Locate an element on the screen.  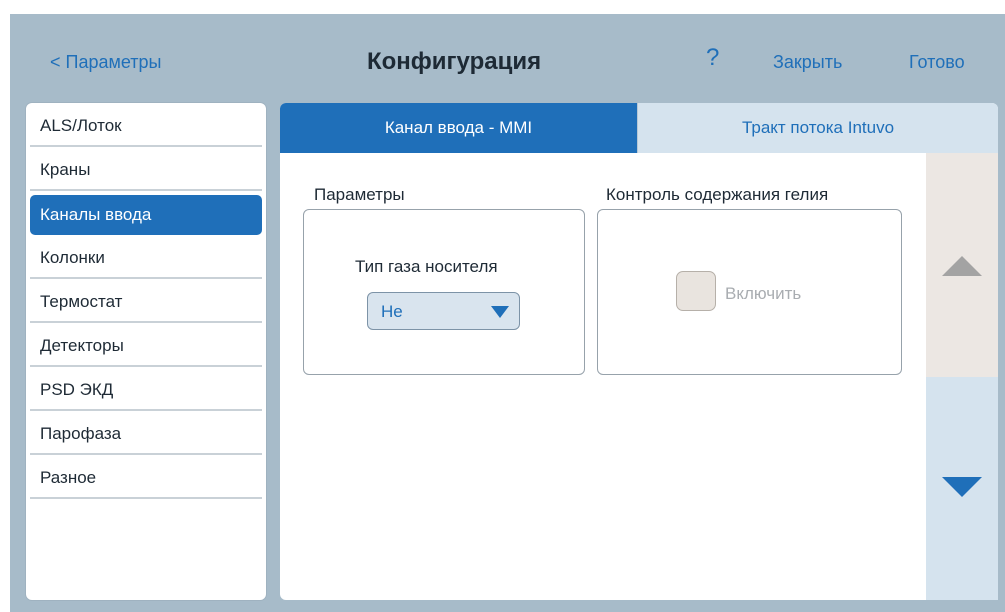
help-button: ? is located at coordinates (712, 58).